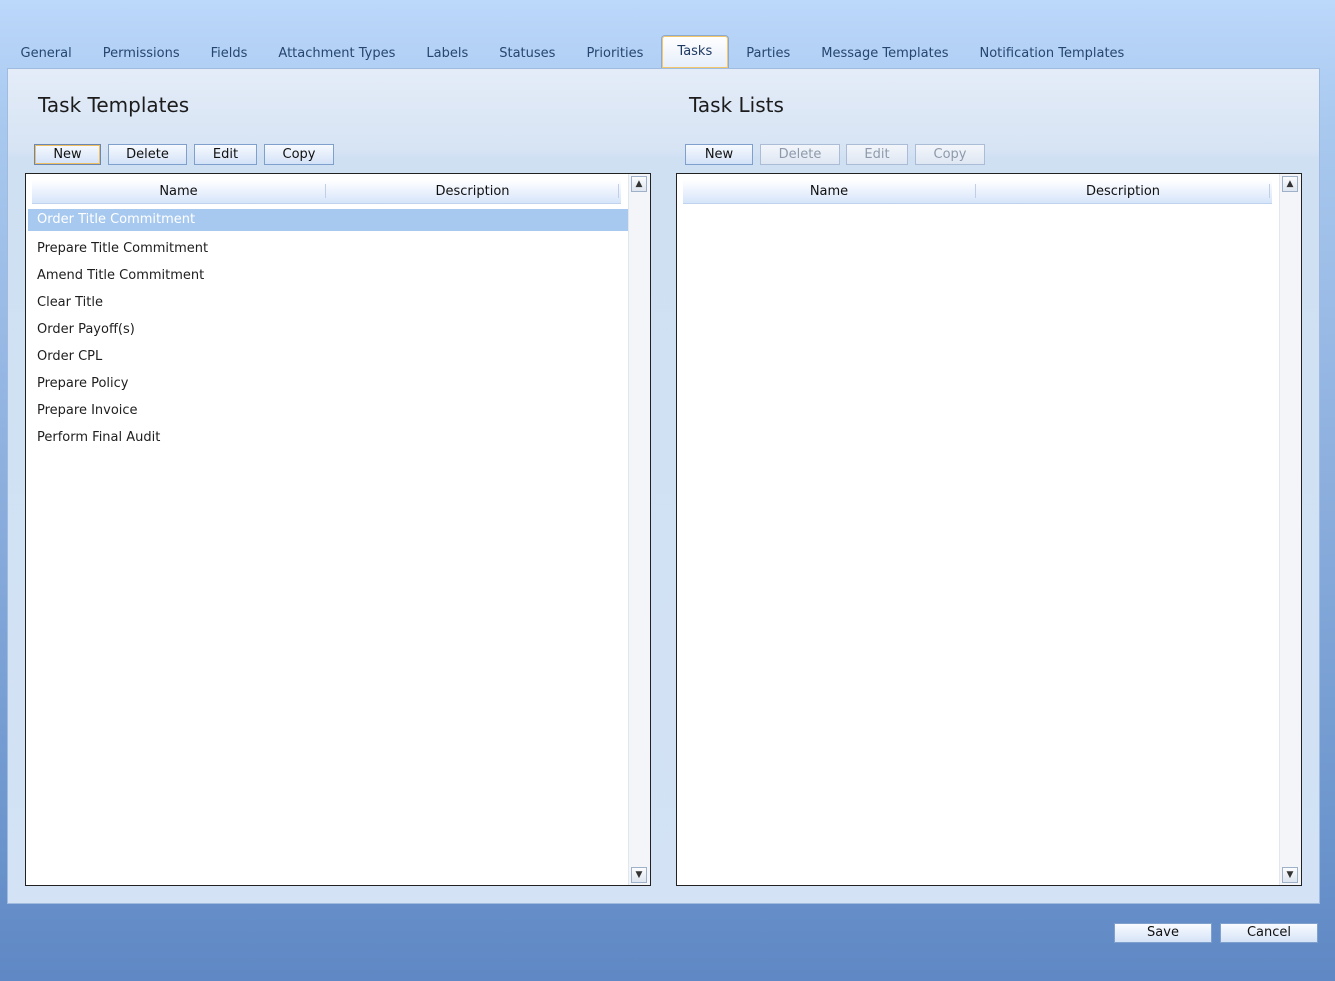 The height and width of the screenshot is (981, 1335). I want to click on task-lists-new-button: New, so click(719, 154).